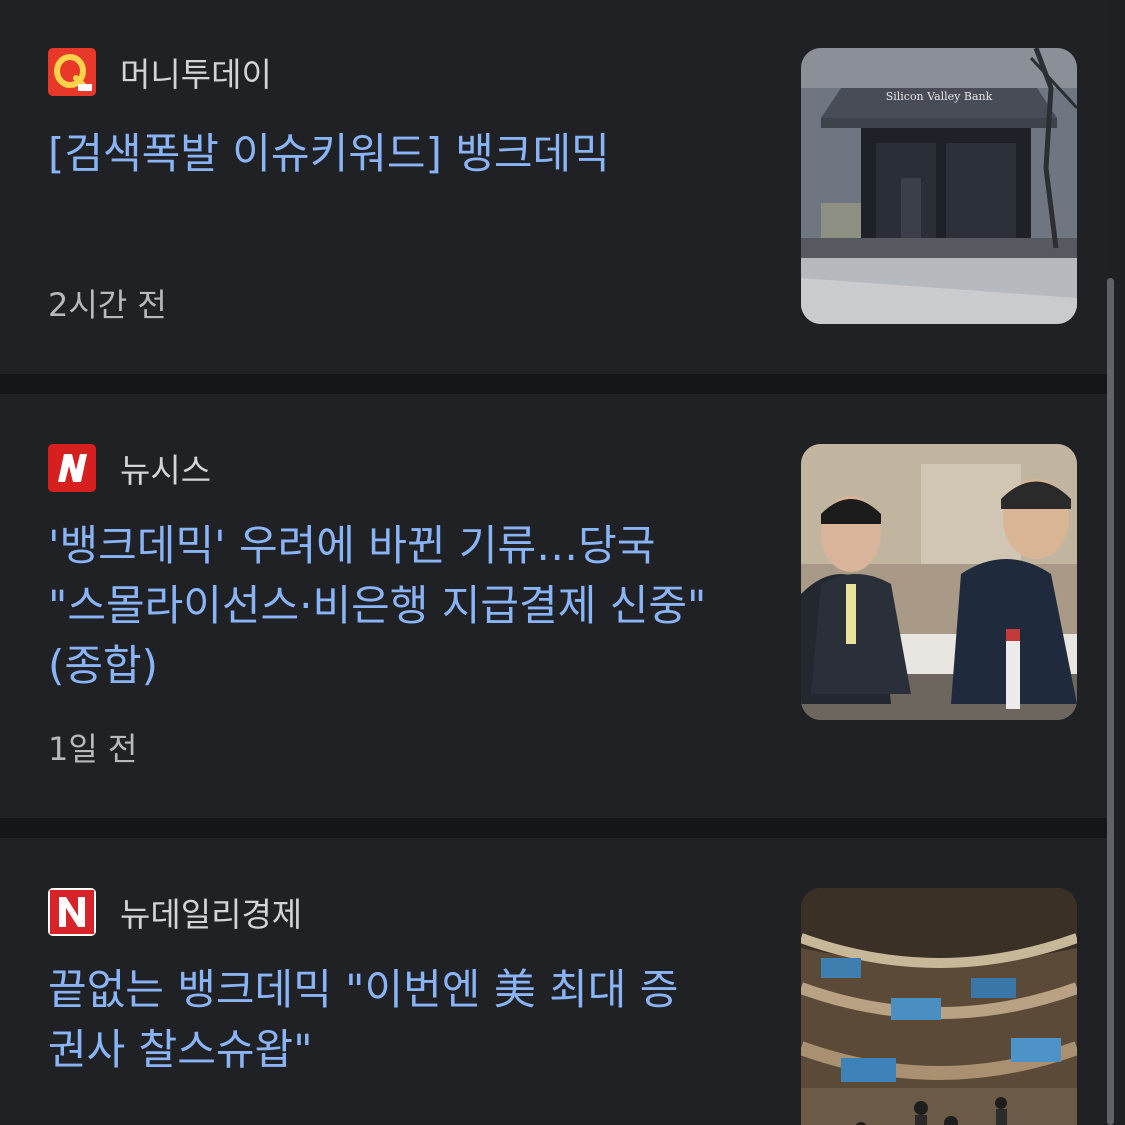 The width and height of the screenshot is (1125, 1125). I want to click on headline-link: 끝없는 뱅크데믹 "이번엔 美 최대 증 권사 찰스슈왑", so click(408, 1020).